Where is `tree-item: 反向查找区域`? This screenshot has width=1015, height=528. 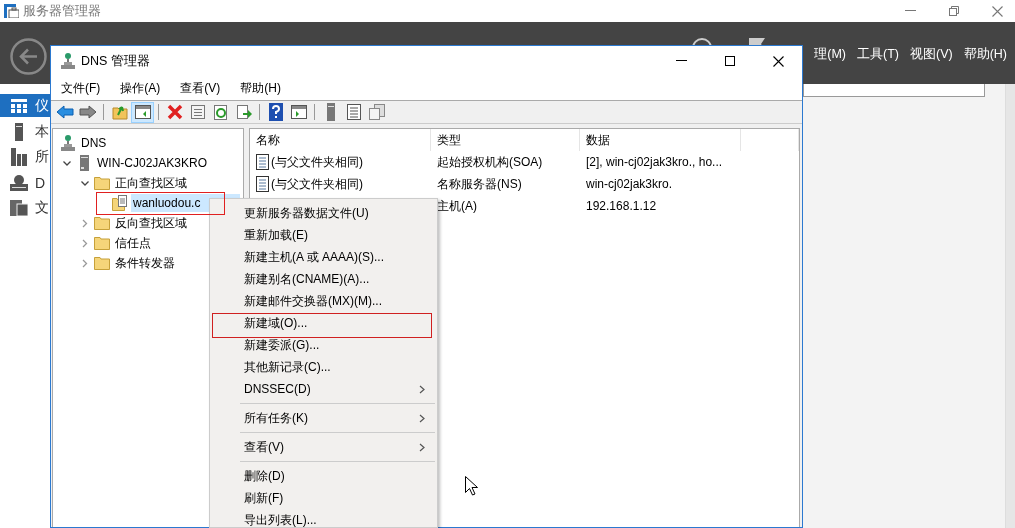
tree-item: 反向查找区域 is located at coordinates (151, 223).